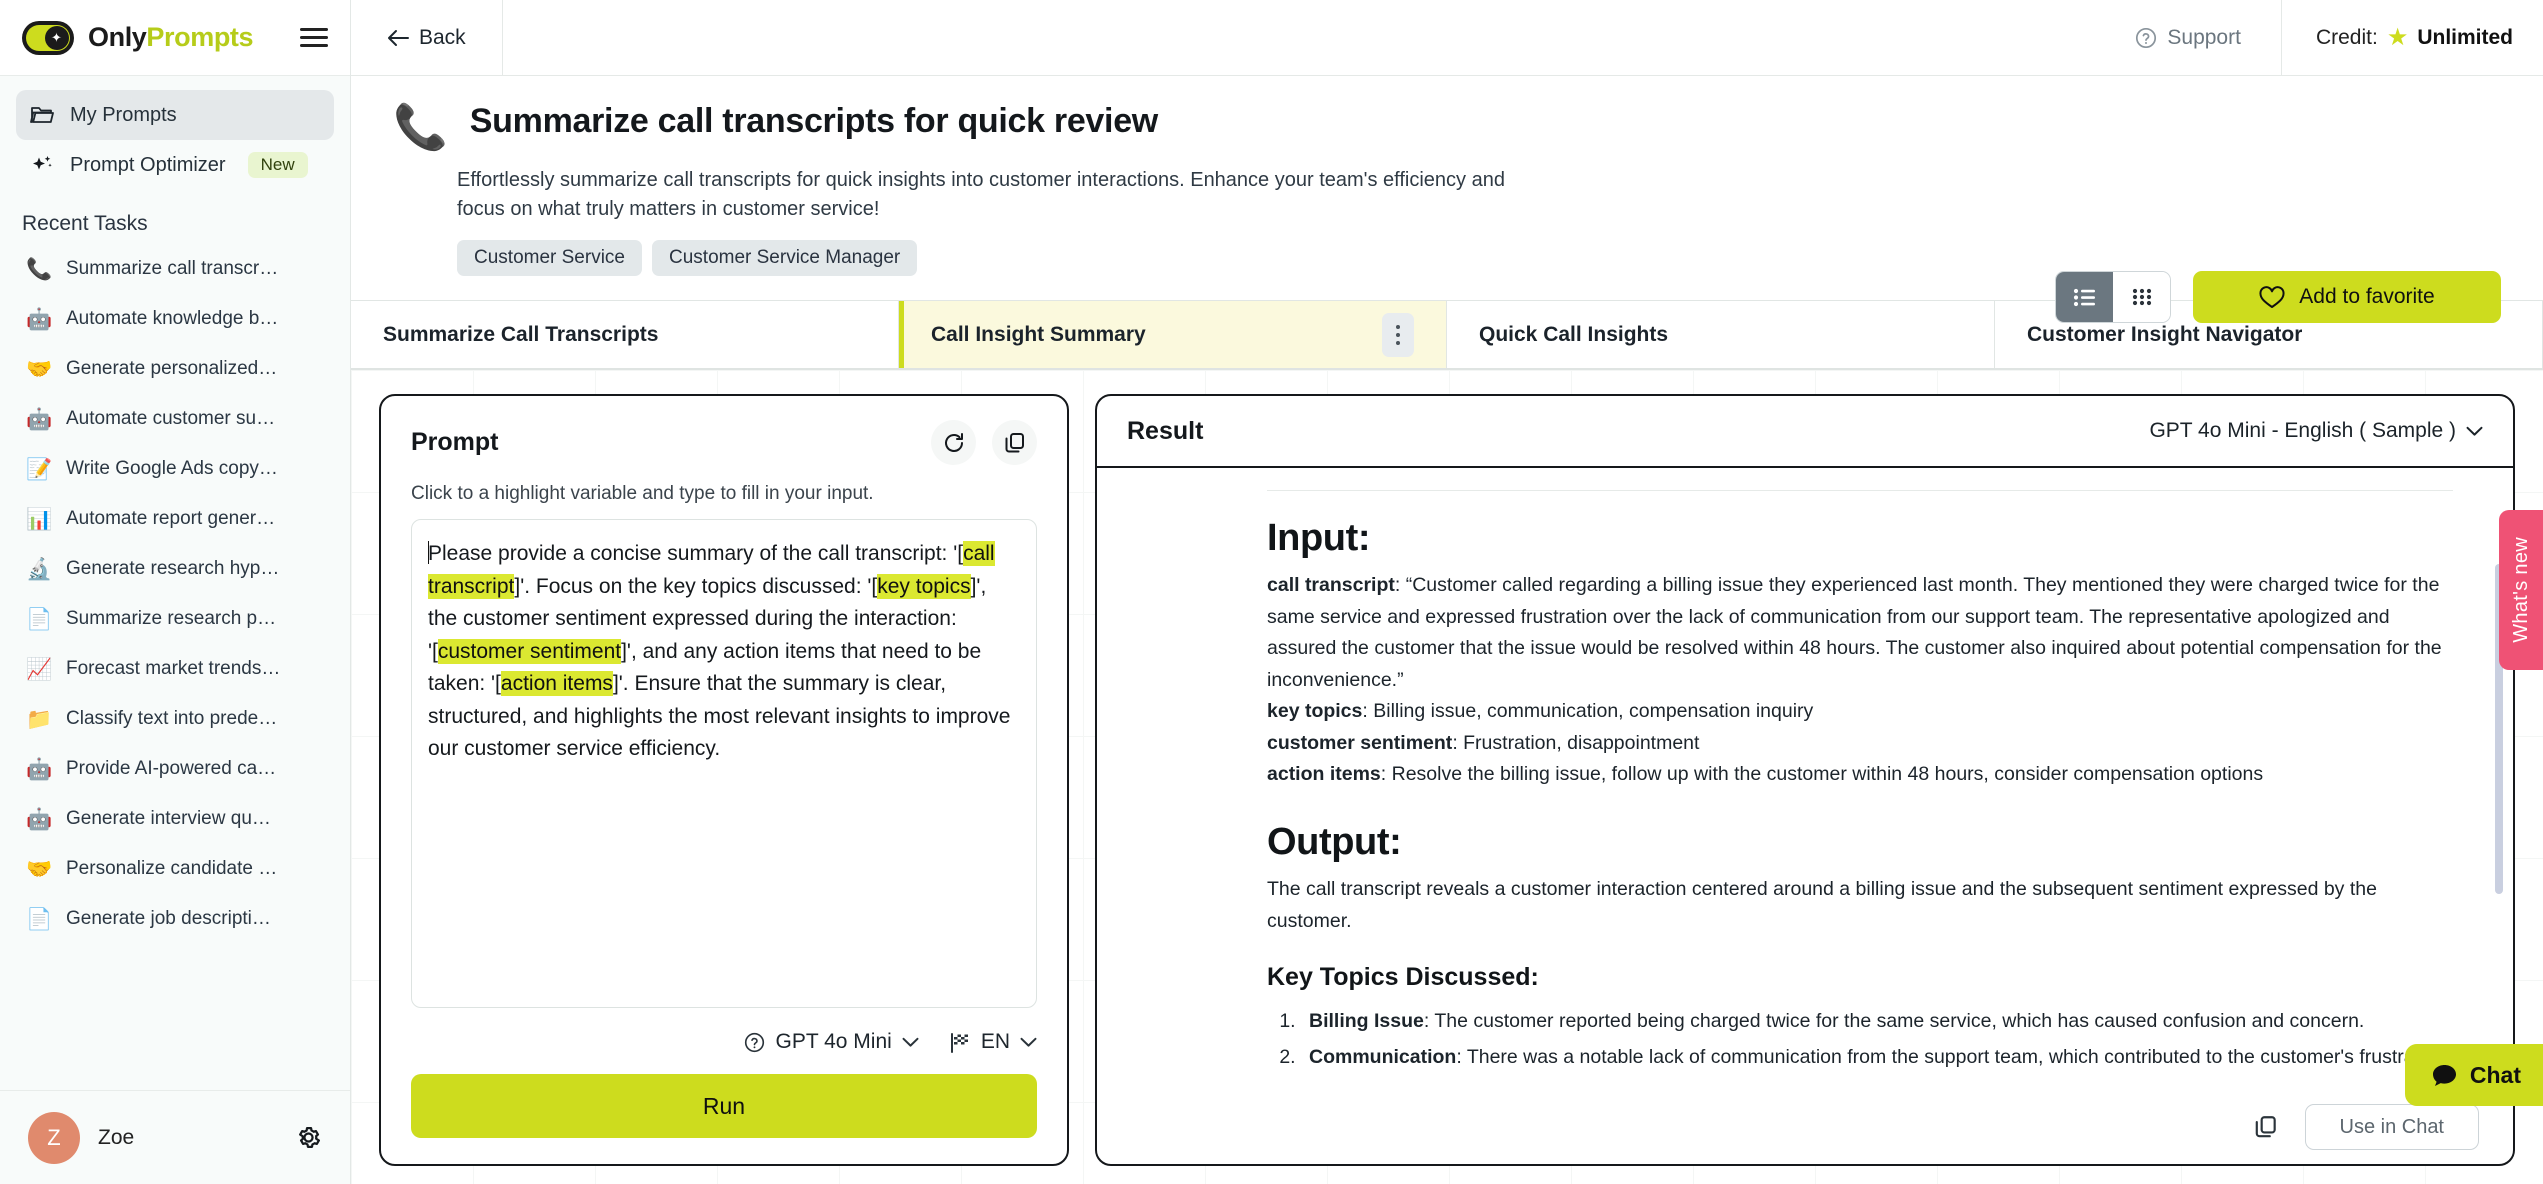 This screenshot has height=1184, width=2543. I want to click on star-icon: ★, so click(2397, 37).